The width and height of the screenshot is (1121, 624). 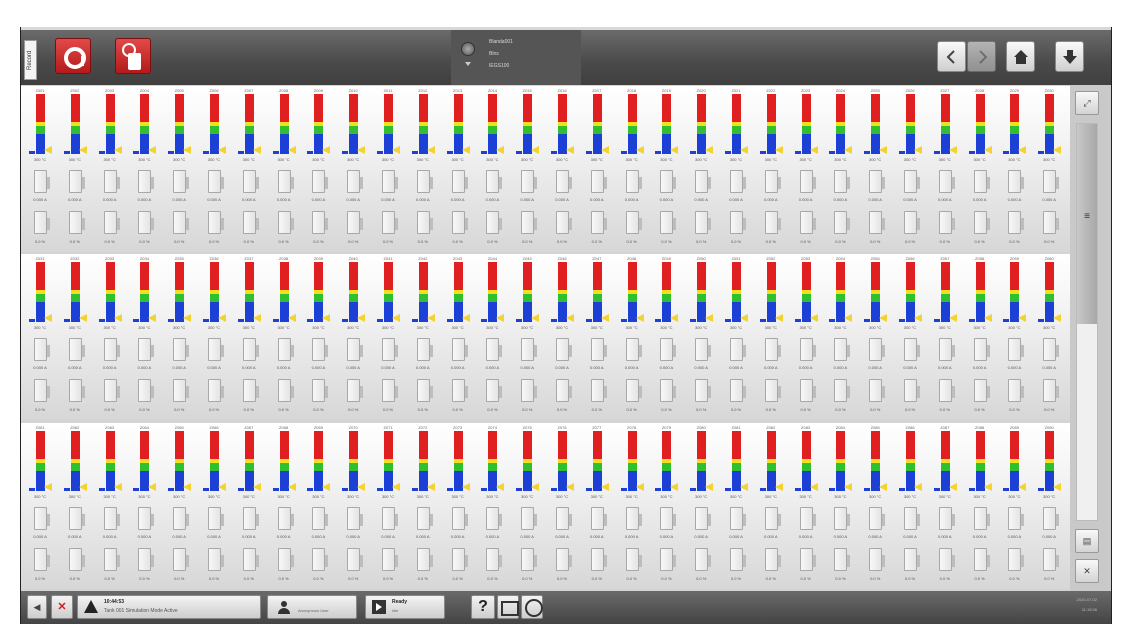 I want to click on zone-tile: Z028 300 °C 0.000 A 0.0 %, so click(x=980, y=169).